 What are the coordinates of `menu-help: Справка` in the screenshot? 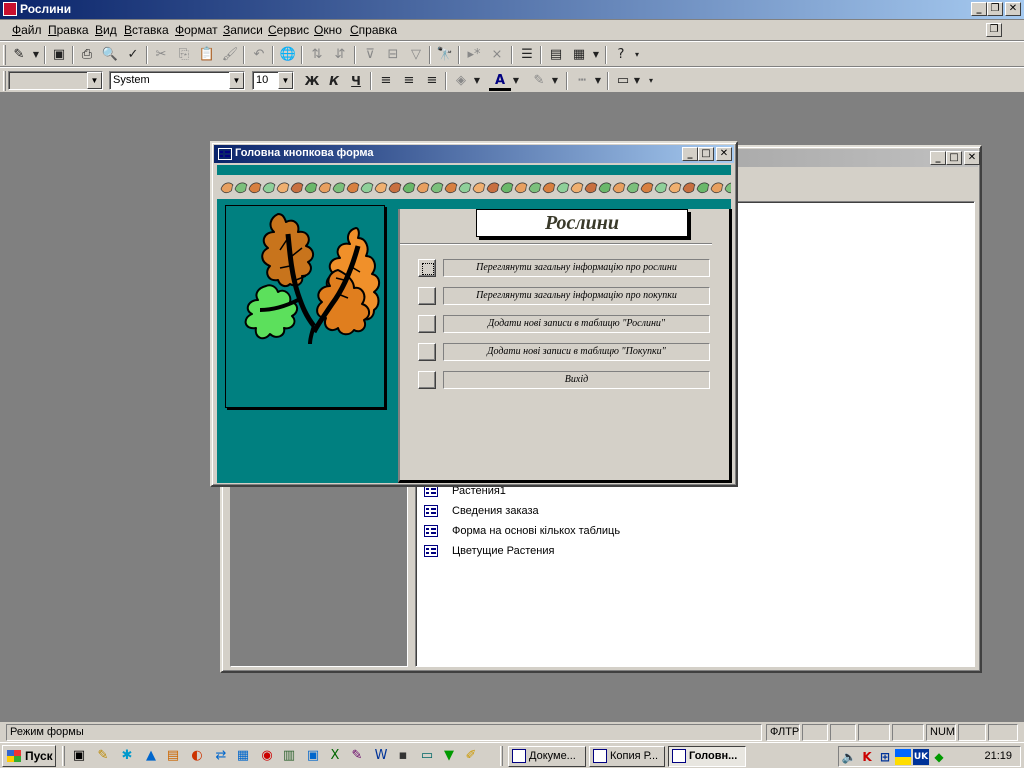 It's located at (373, 30).